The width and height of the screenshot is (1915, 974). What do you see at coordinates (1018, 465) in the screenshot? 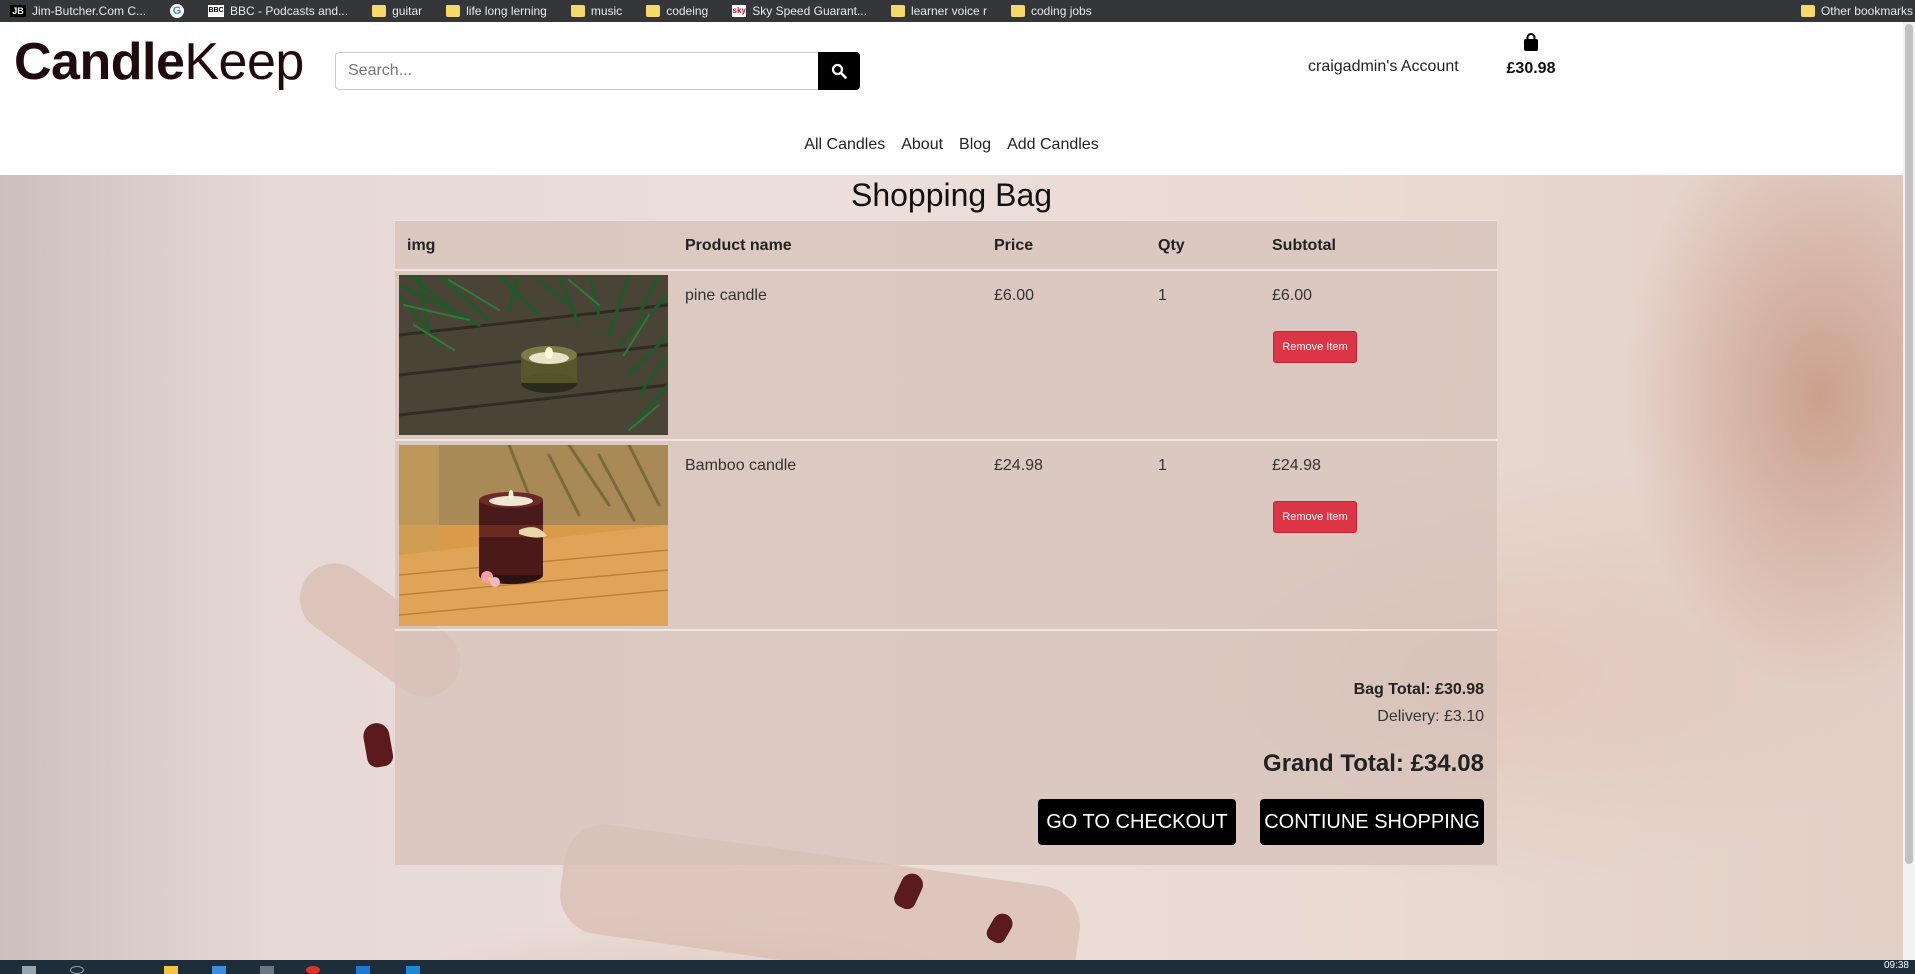
I see `product-price: £24.98` at bounding box center [1018, 465].